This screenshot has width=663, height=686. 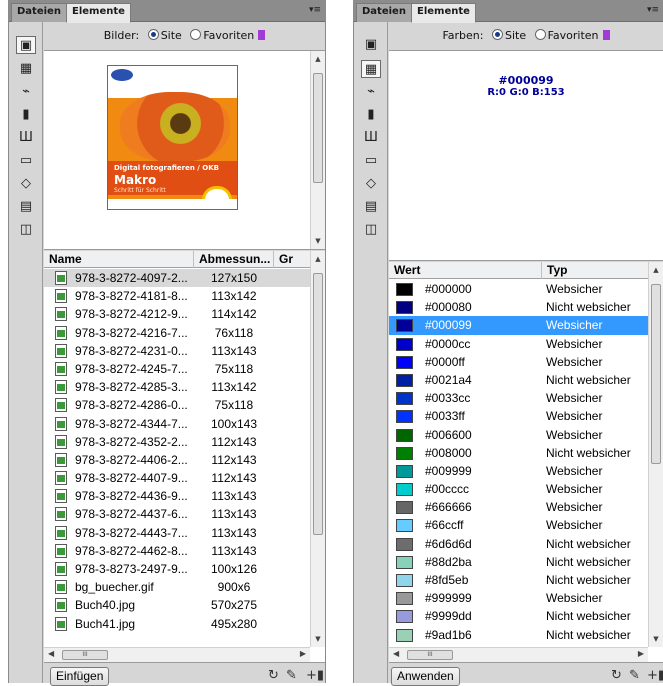 I want to click on table-row: Buch41.jpg 495x280, so click(x=177, y=624).